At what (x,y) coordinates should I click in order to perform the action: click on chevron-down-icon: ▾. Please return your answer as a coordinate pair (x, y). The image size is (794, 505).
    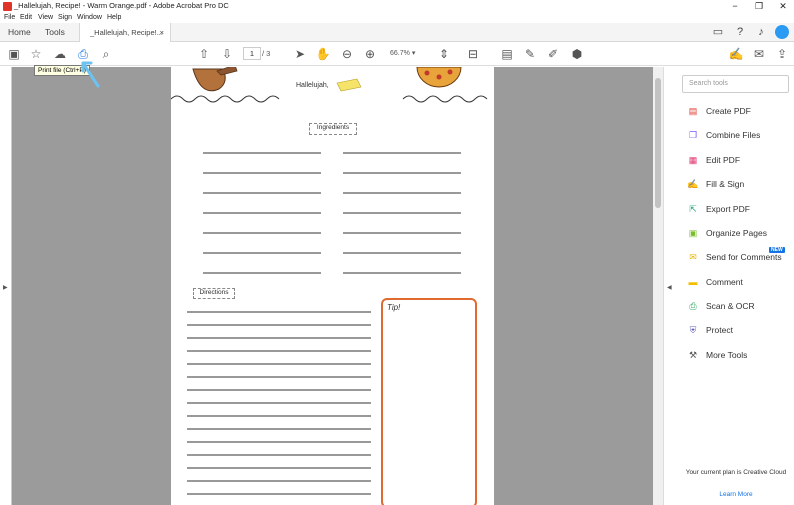
    Looking at the image, I should click on (413, 53).